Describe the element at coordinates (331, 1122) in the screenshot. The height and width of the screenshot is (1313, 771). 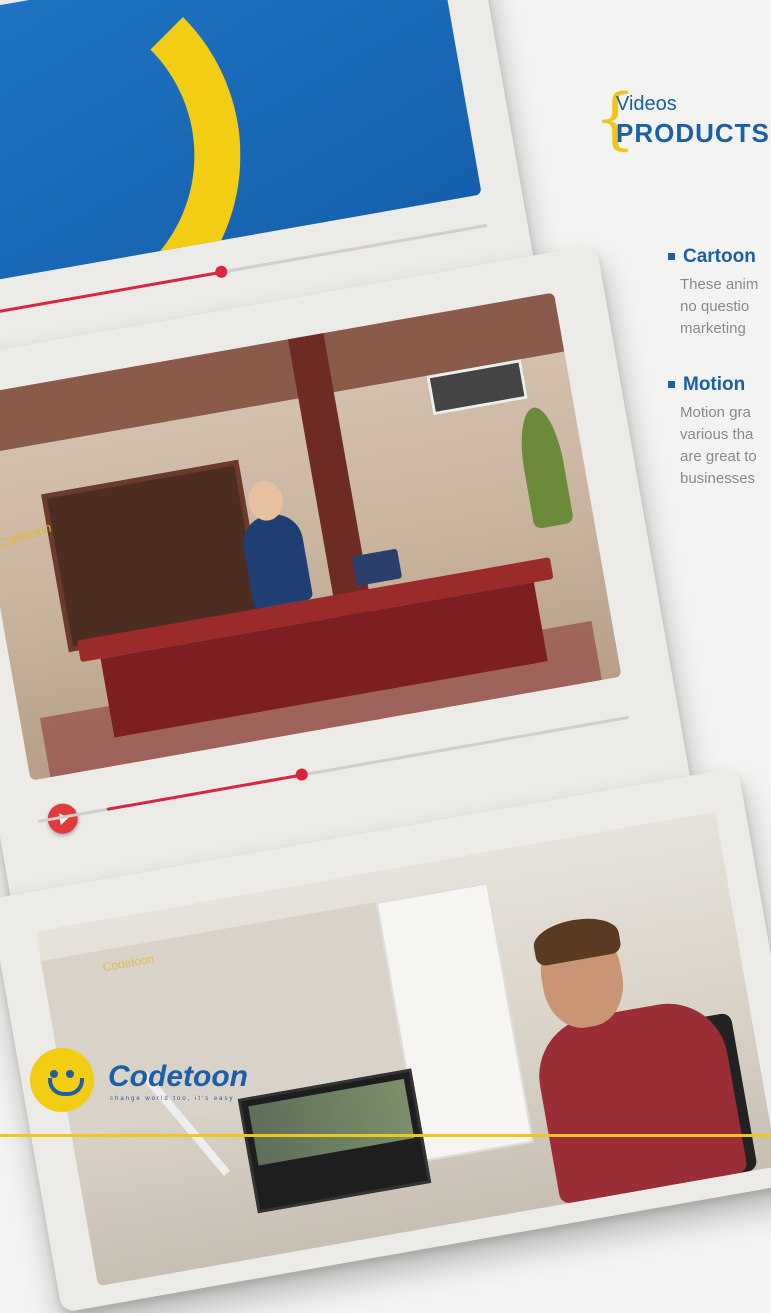
I see `editor-monitor-screen` at that location.